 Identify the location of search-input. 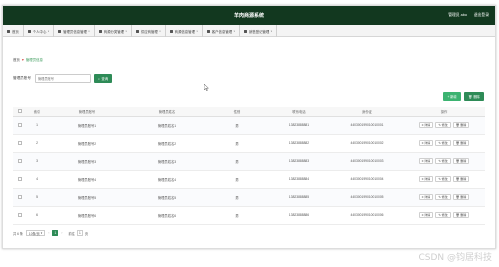
(62, 78).